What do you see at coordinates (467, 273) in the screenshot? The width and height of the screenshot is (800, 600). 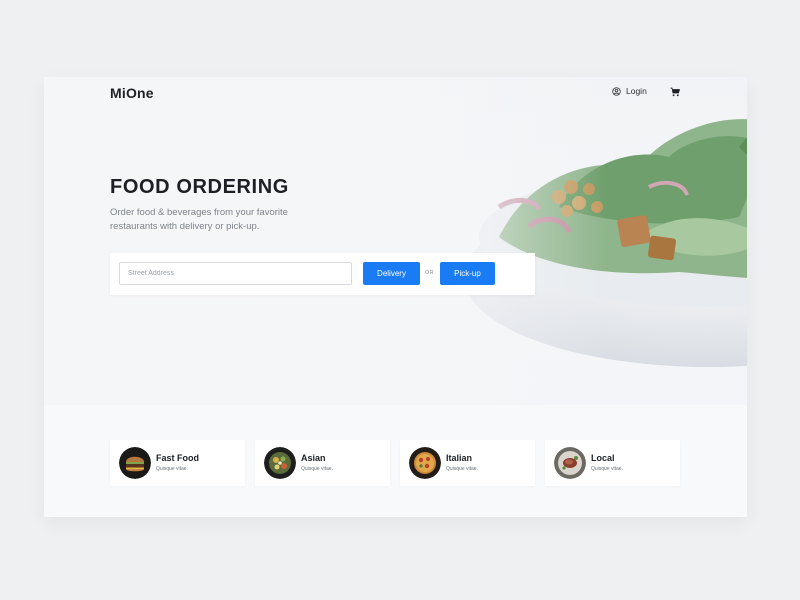 I see `pickup-button: Pick-up` at bounding box center [467, 273].